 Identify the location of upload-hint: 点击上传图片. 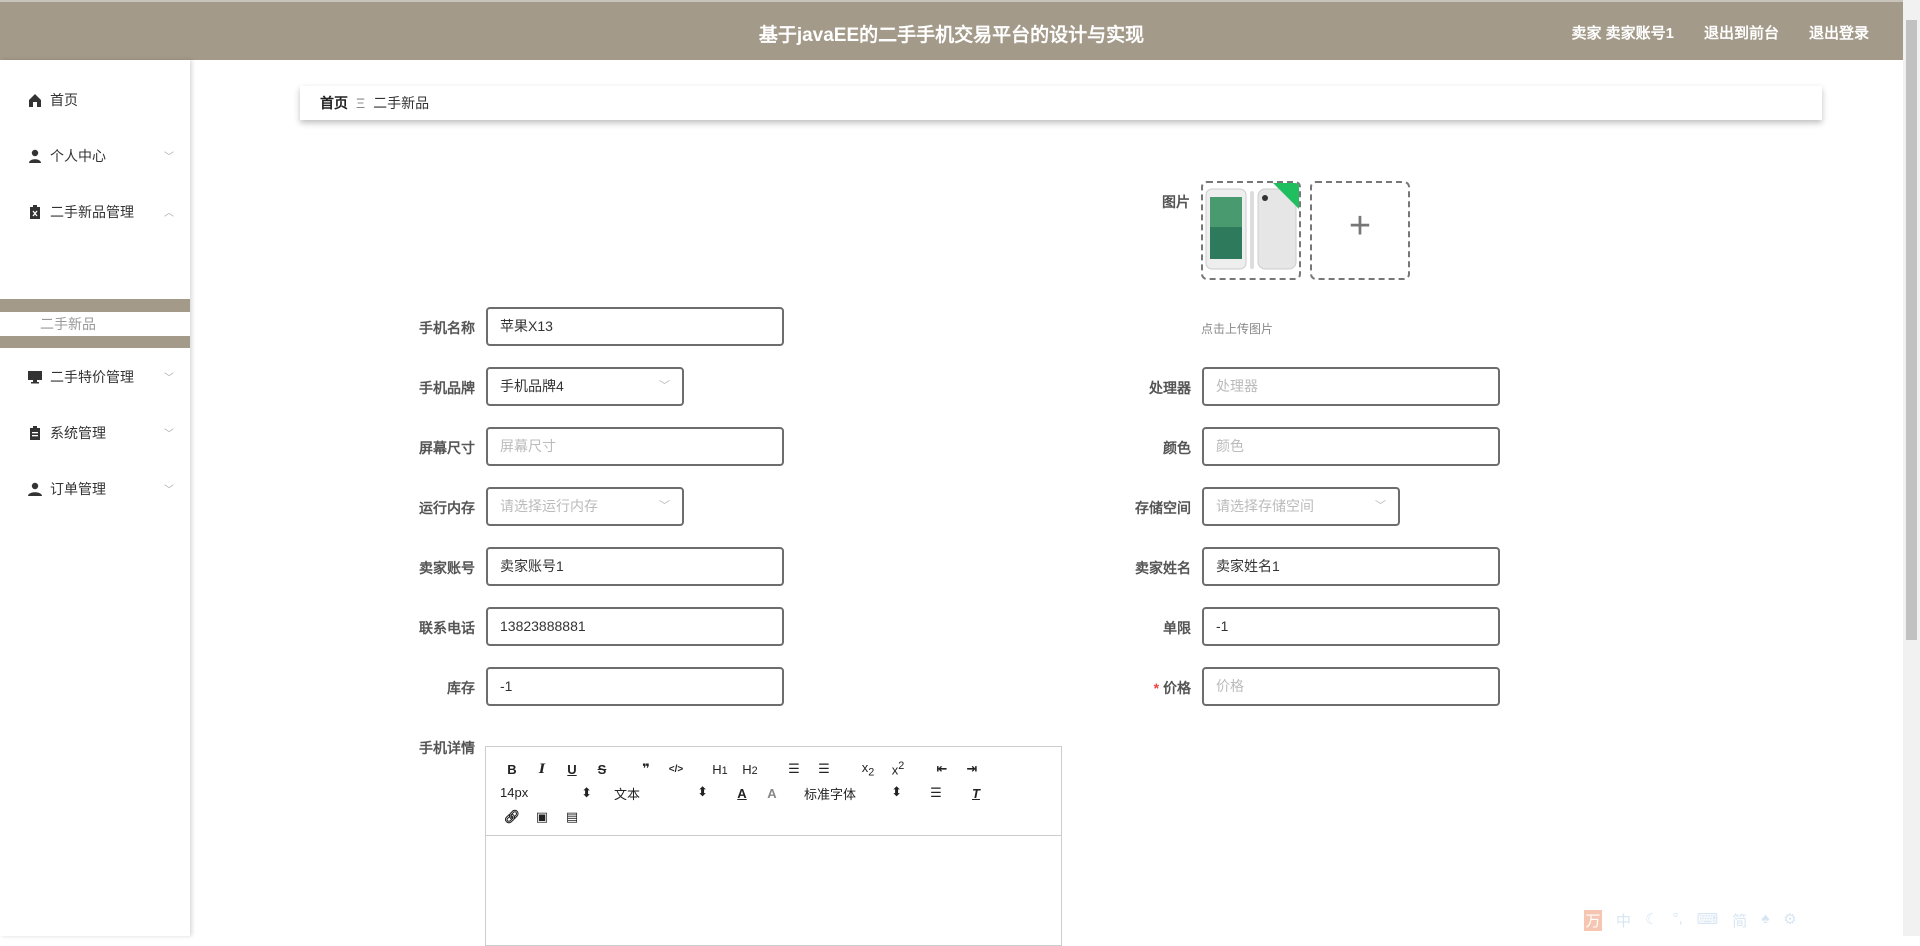
(1237, 329).